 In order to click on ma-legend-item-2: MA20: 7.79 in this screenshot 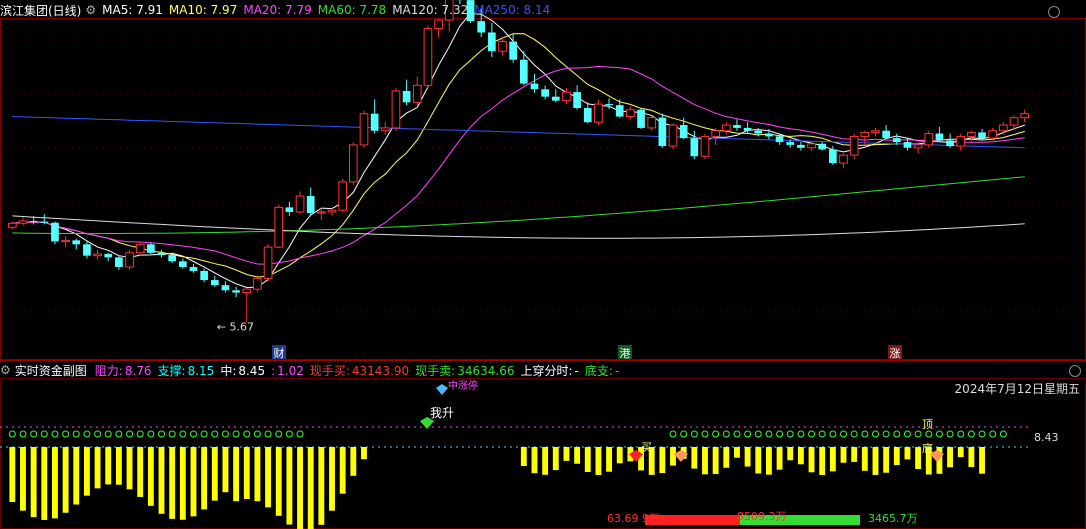, I will do `click(277, 10)`.